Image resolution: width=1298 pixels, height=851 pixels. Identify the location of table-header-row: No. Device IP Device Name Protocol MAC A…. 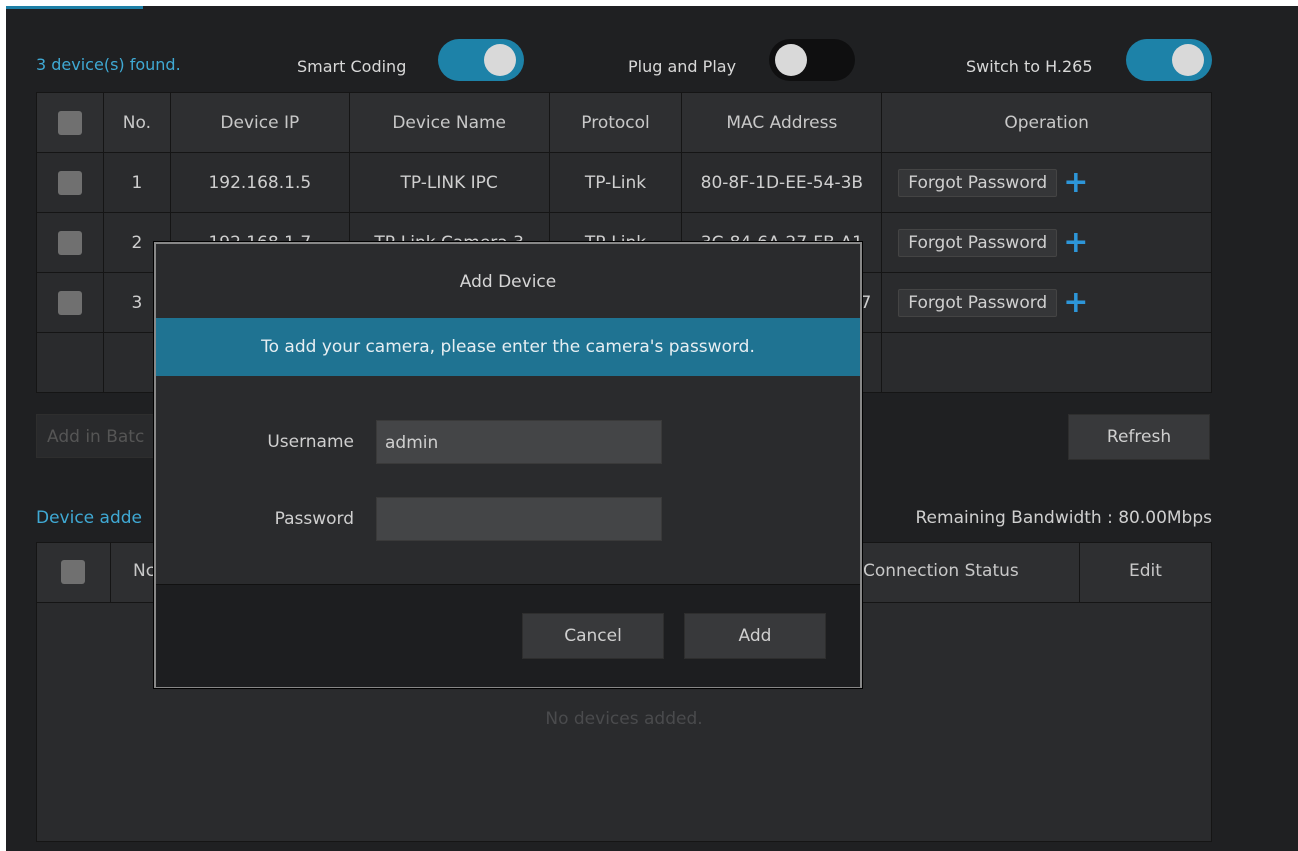
(624, 122).